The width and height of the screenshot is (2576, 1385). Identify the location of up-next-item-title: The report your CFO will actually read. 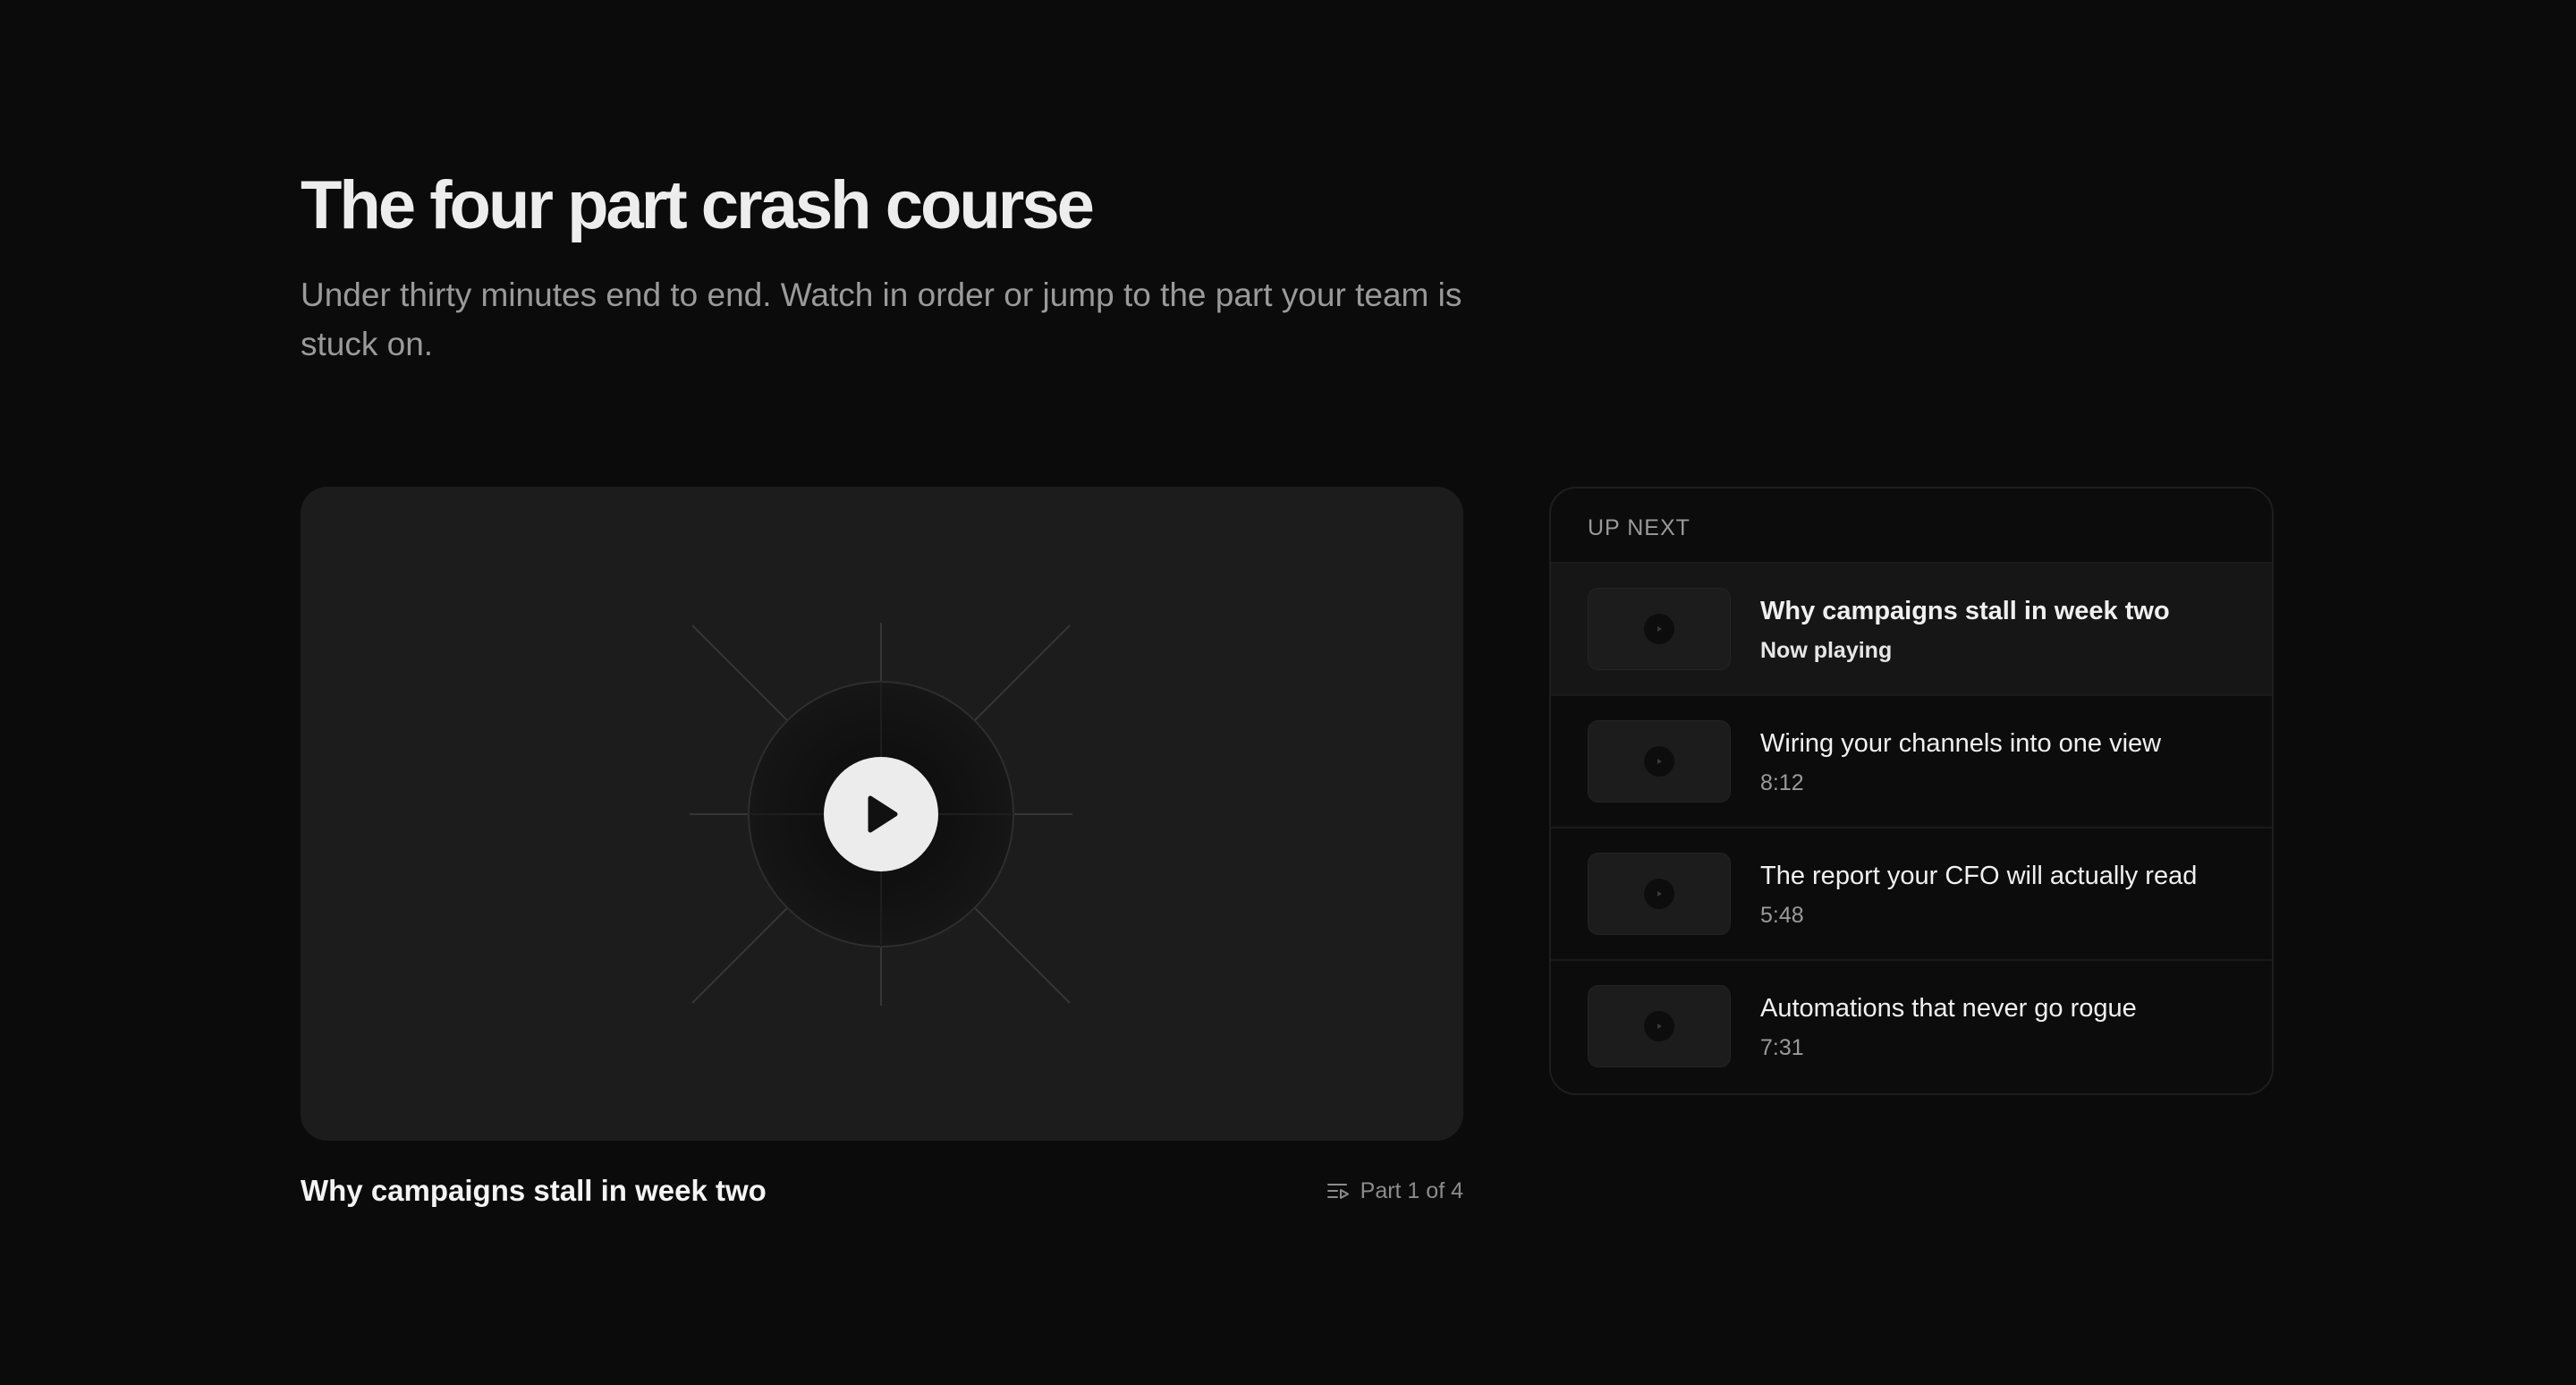
(1979, 875).